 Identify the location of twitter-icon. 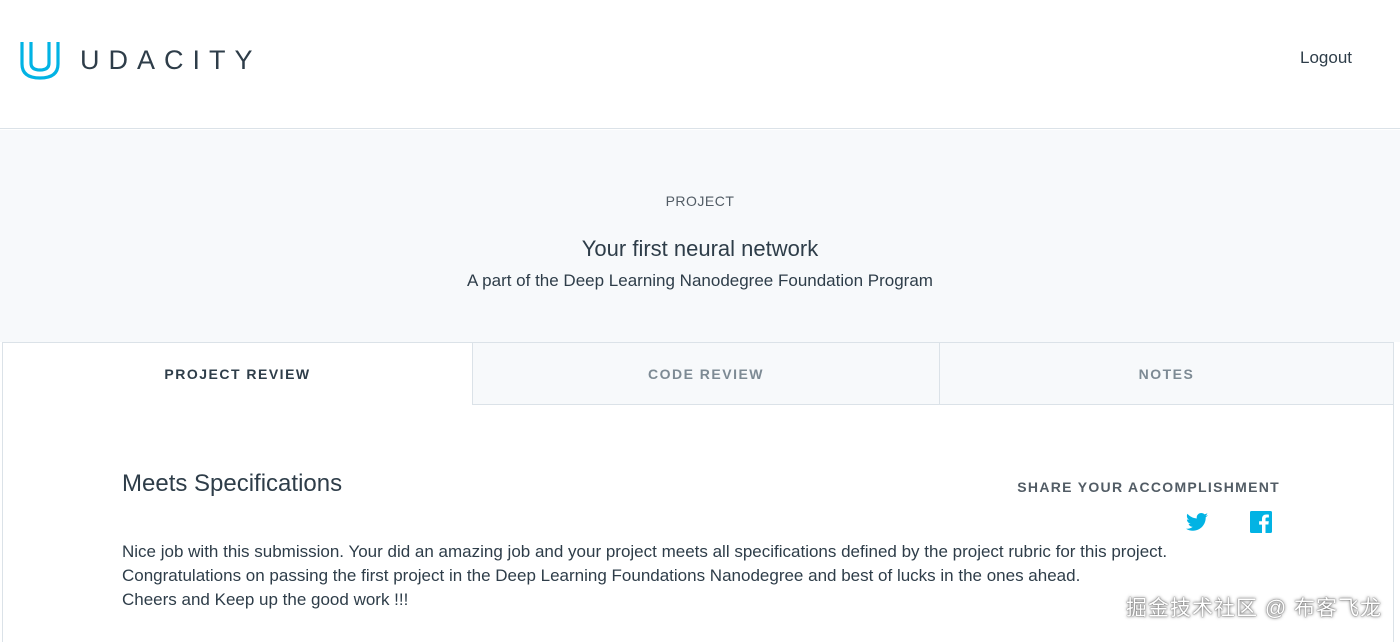
(1197, 522).